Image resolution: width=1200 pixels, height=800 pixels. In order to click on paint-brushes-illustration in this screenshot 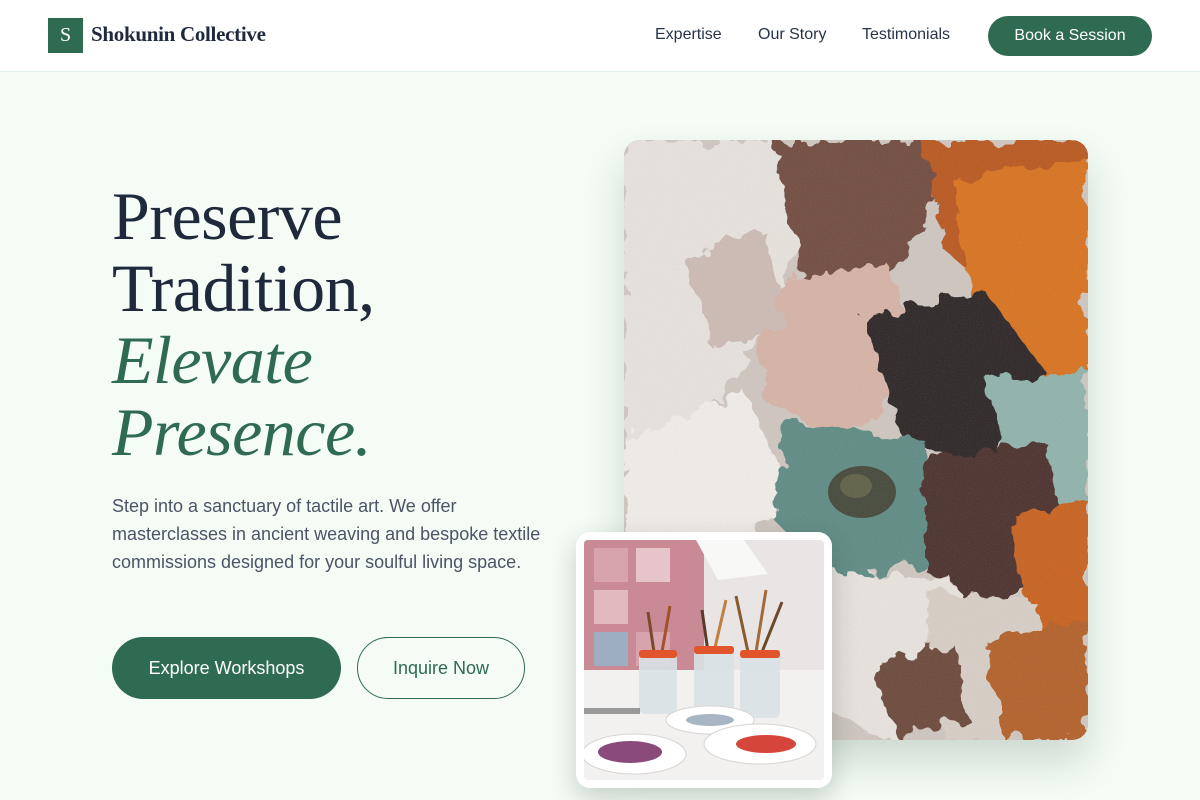, I will do `click(704, 660)`.